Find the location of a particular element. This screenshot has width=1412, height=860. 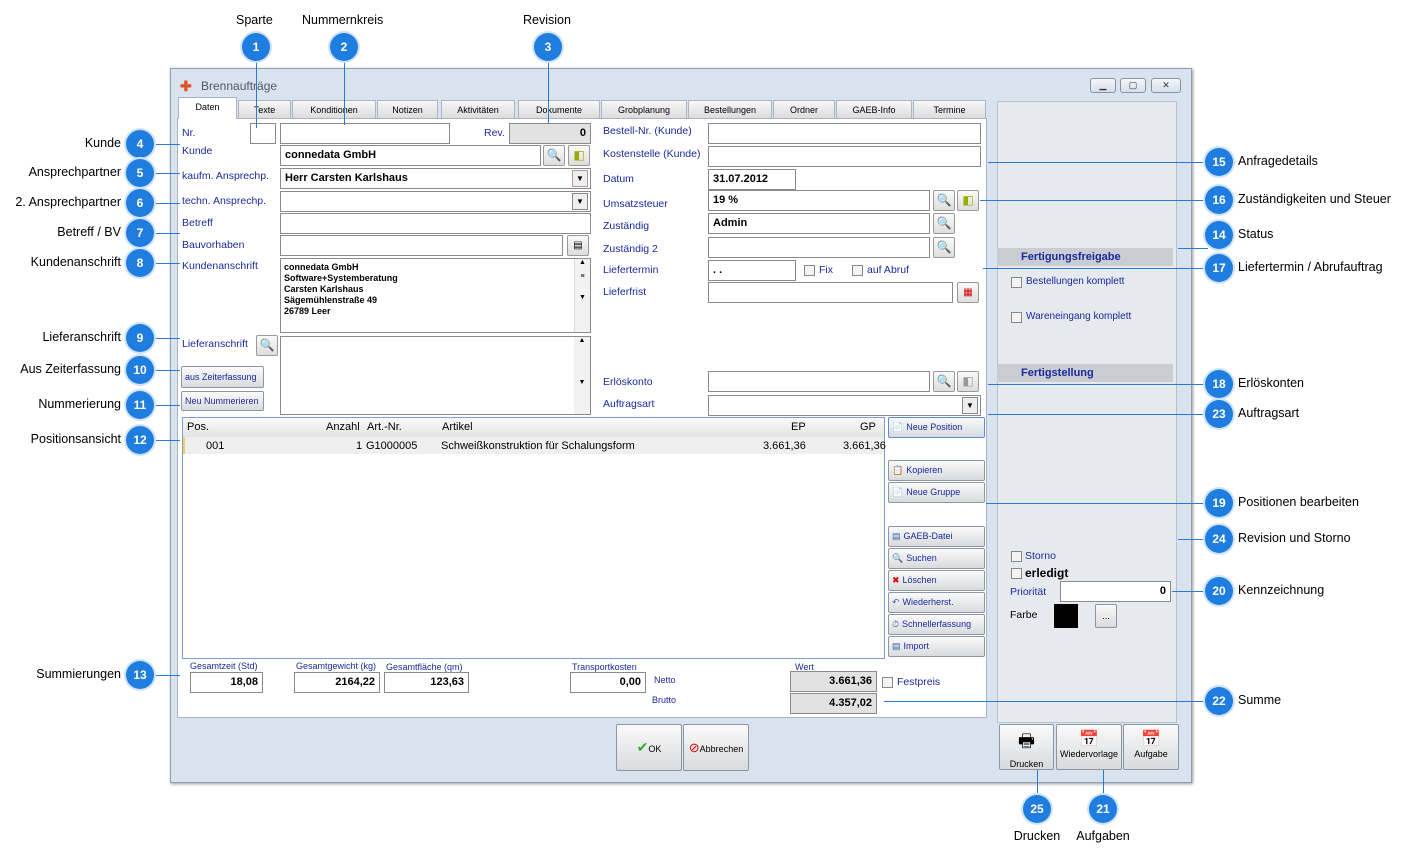

ok-button: ✔OK is located at coordinates (649, 747).